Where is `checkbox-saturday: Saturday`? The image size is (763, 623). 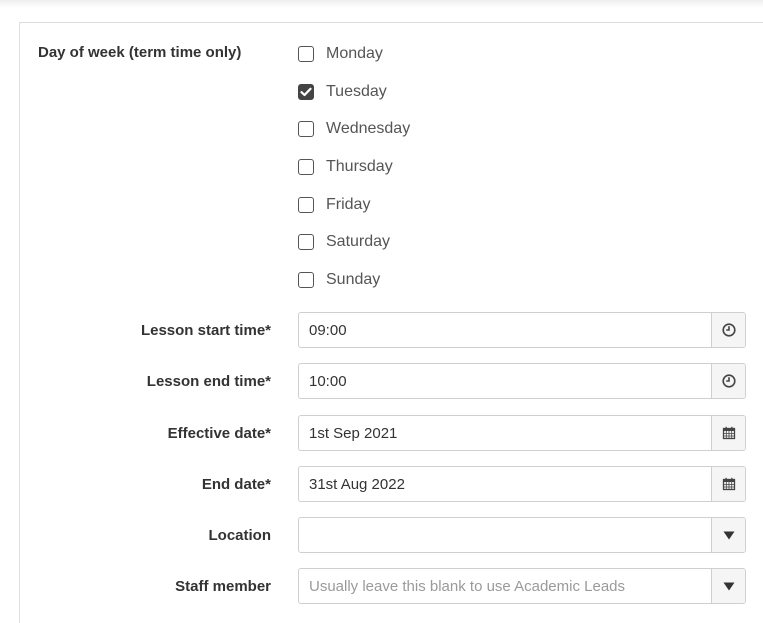
checkbox-saturday: Saturday is located at coordinates (344, 242).